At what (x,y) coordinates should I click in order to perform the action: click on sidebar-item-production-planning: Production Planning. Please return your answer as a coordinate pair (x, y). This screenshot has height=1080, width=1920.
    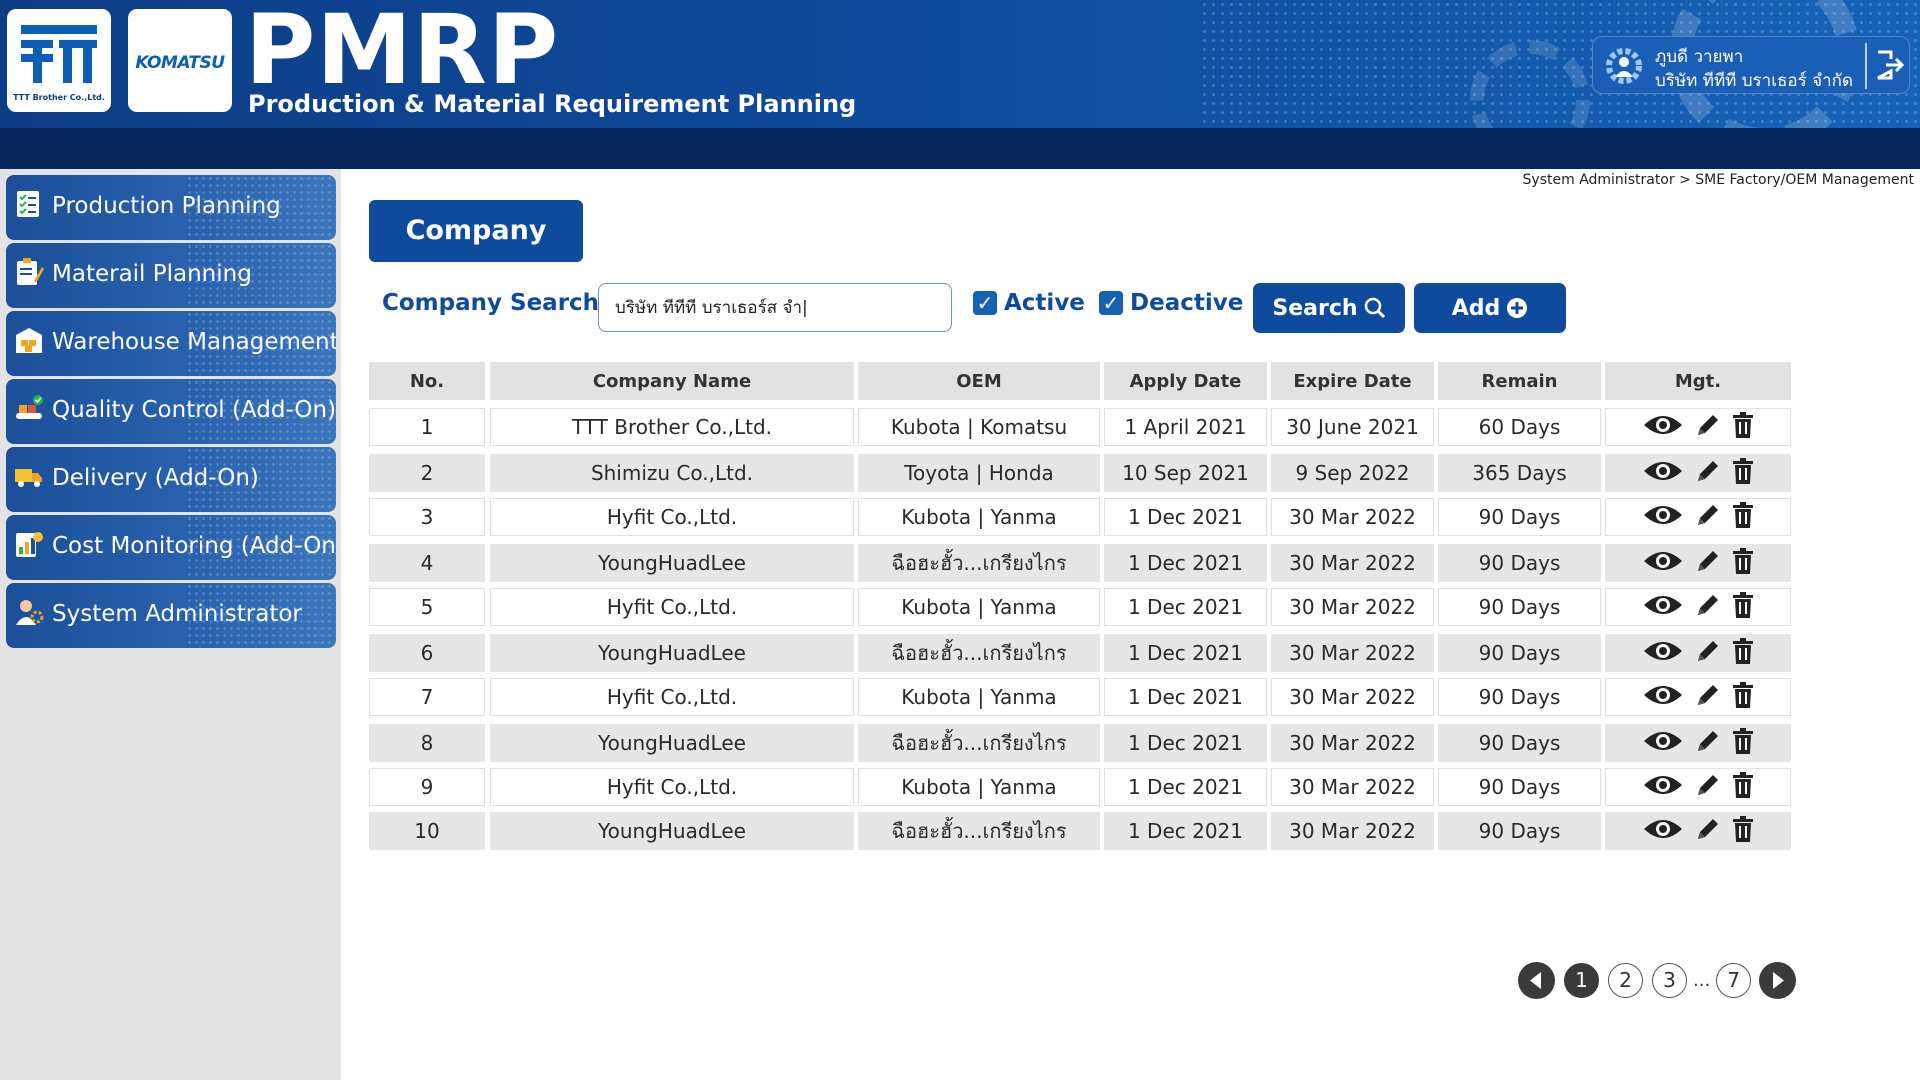
    Looking at the image, I should click on (171, 207).